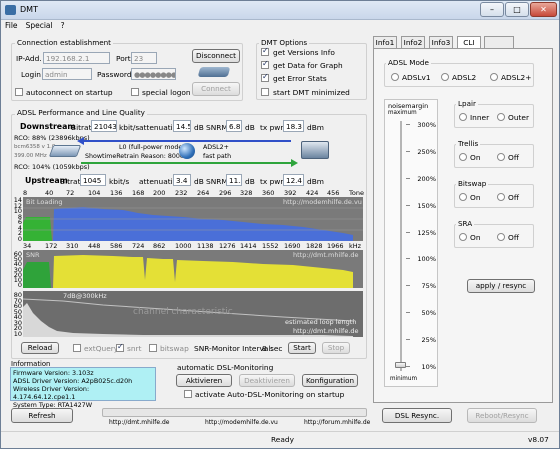 The height and width of the screenshot is (449, 560). I want to click on noisemargin-tick-label: 100%, so click(426, 259).